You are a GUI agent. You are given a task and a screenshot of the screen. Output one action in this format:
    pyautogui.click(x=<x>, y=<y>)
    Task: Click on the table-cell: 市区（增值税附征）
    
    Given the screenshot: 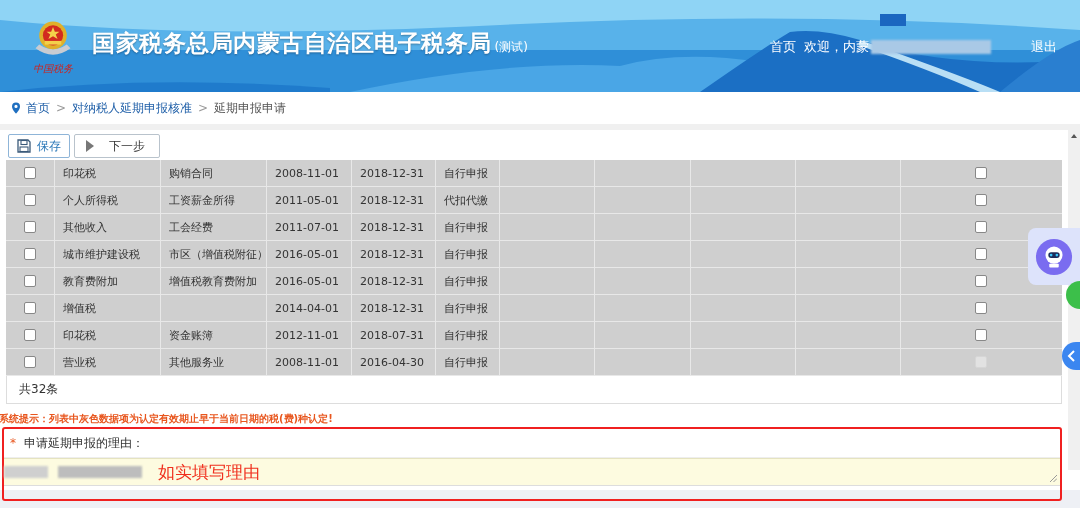 What is the action you would take?
    pyautogui.click(x=214, y=254)
    